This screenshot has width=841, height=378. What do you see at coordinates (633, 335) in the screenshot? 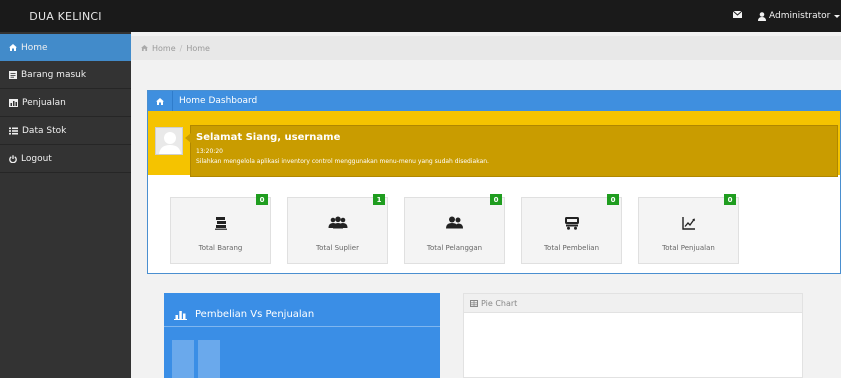
I see `pie-chart-card: Pie Chart` at bounding box center [633, 335].